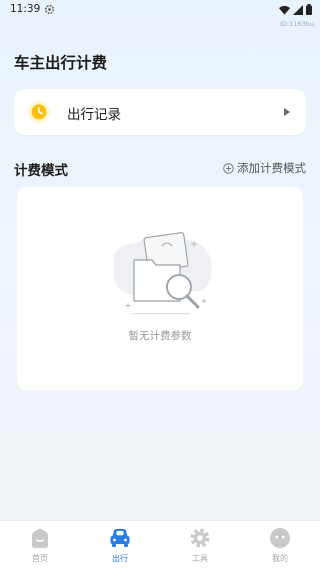 This screenshot has width=320, height=568. I want to click on add-circle-icon, so click(228, 168).